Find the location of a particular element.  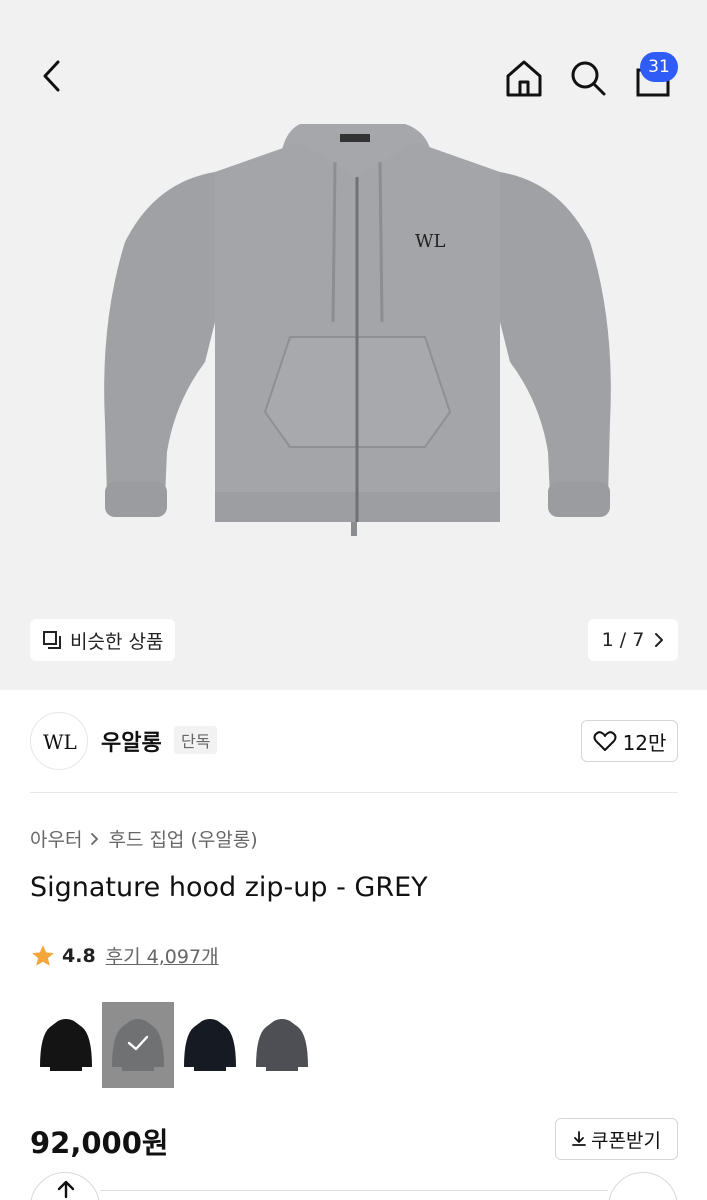

overlap-squares-icon is located at coordinates (52, 640).